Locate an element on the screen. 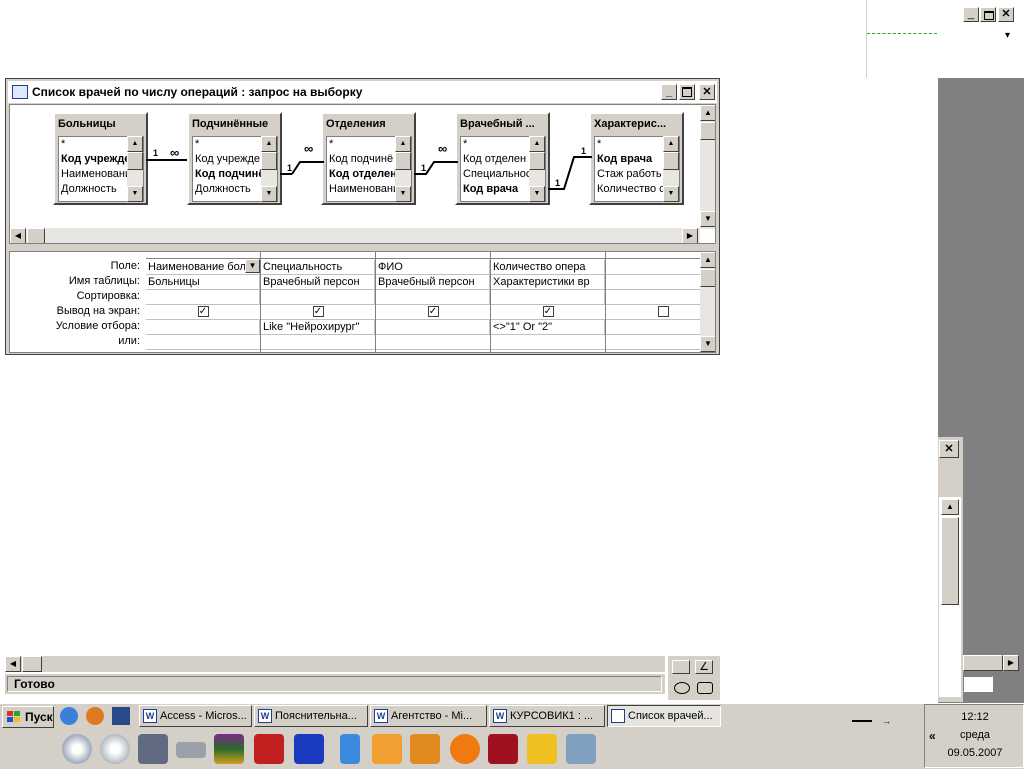  dropdown-arrow-icon: ▾ is located at coordinates (1007, 35).